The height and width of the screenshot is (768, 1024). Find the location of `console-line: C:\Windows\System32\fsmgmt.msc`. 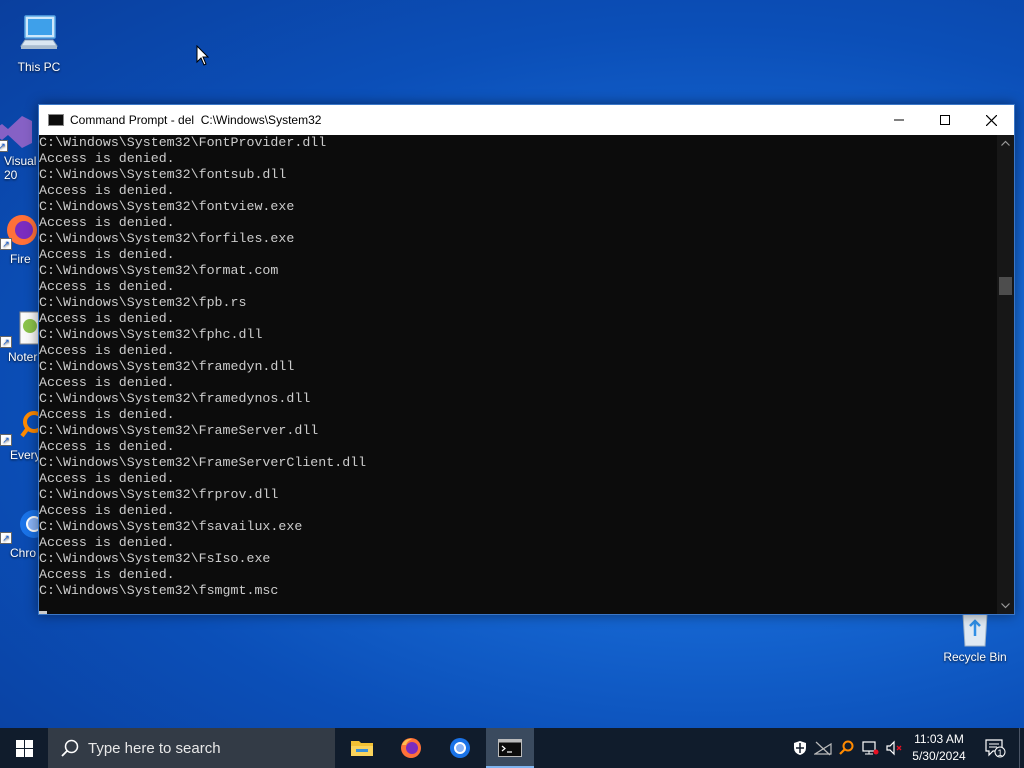

console-line: C:\Windows\System32\fsmgmt.msc is located at coordinates (159, 590).